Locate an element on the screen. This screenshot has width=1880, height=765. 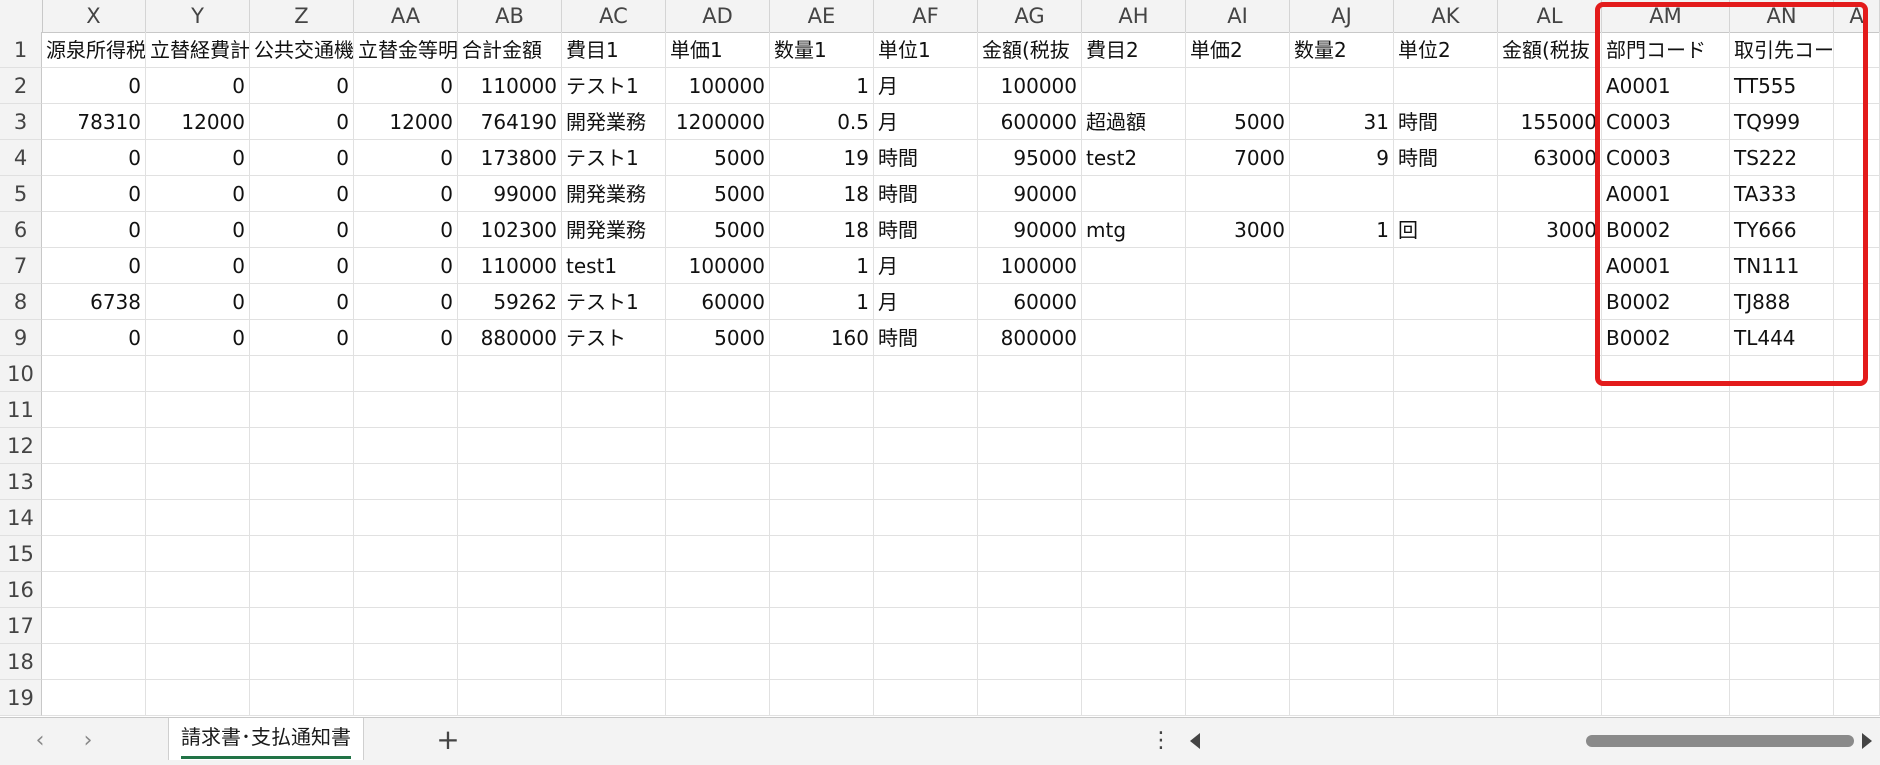
cell-ai9 is located at coordinates (1238, 338).